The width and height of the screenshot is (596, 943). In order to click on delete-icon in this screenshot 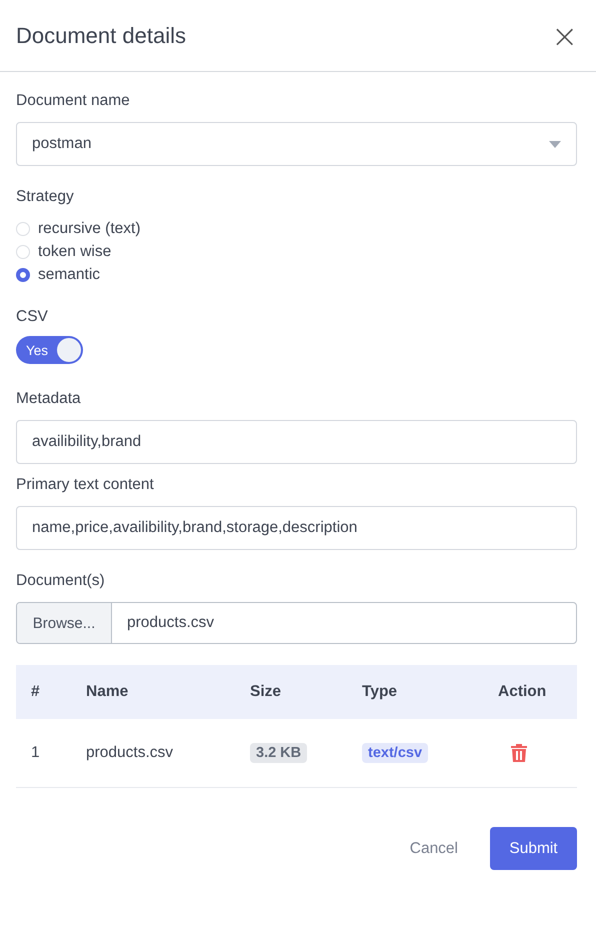, I will do `click(519, 753)`.